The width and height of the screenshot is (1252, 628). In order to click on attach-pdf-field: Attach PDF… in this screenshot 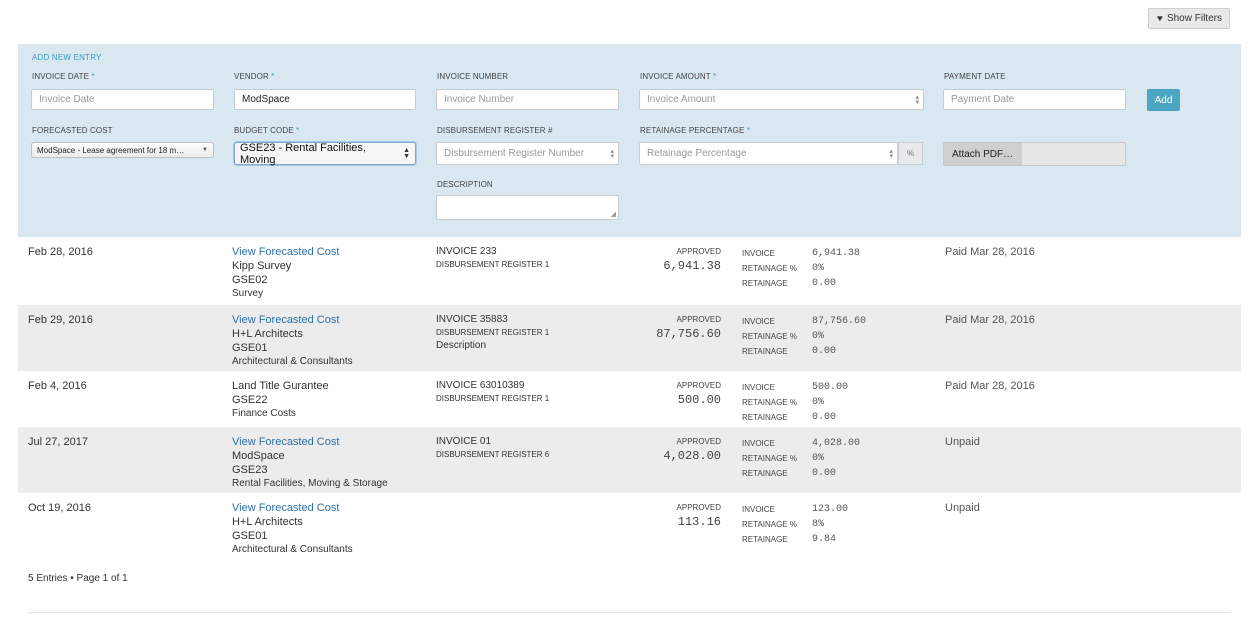, I will do `click(1034, 154)`.